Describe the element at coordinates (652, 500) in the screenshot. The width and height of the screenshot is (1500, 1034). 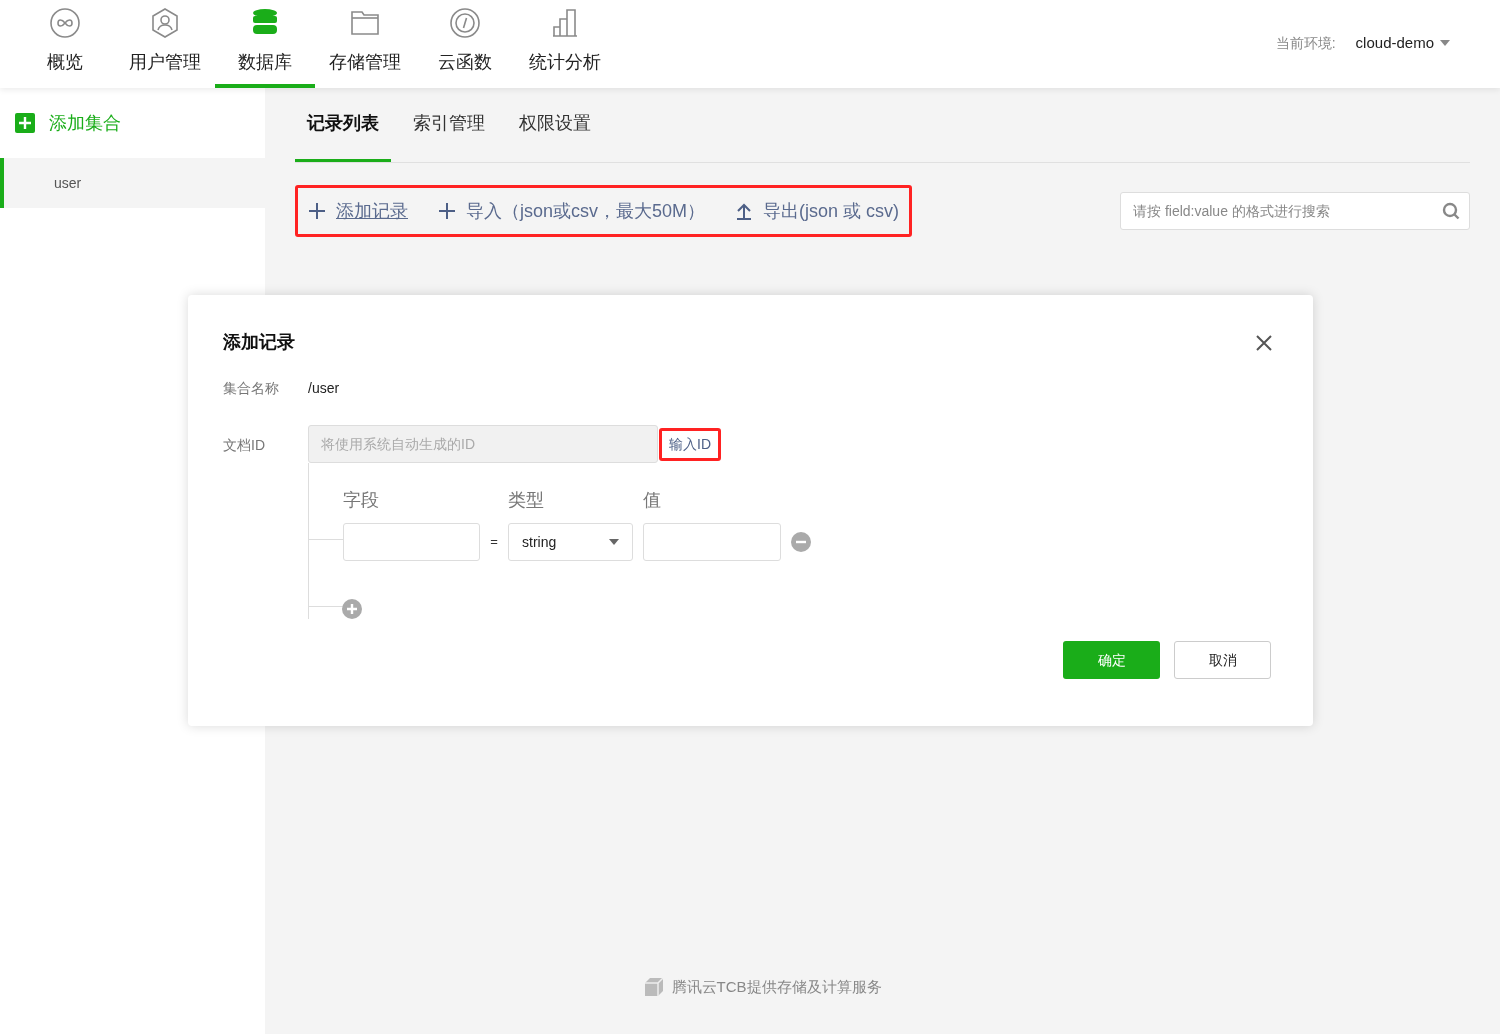
I see `column-header: 值` at that location.